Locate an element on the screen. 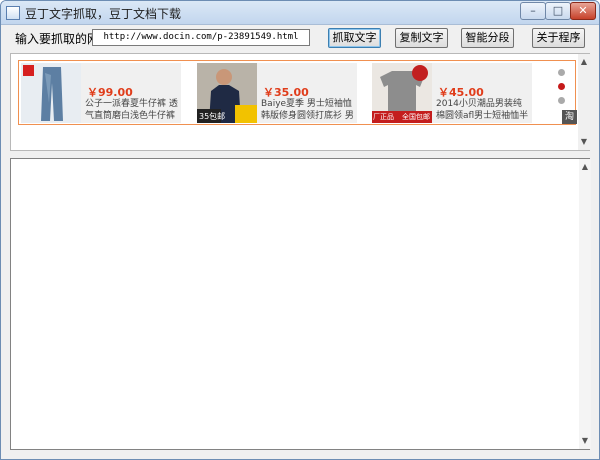 The image size is (600, 460). carousel-dots is located at coordinates (562, 90).